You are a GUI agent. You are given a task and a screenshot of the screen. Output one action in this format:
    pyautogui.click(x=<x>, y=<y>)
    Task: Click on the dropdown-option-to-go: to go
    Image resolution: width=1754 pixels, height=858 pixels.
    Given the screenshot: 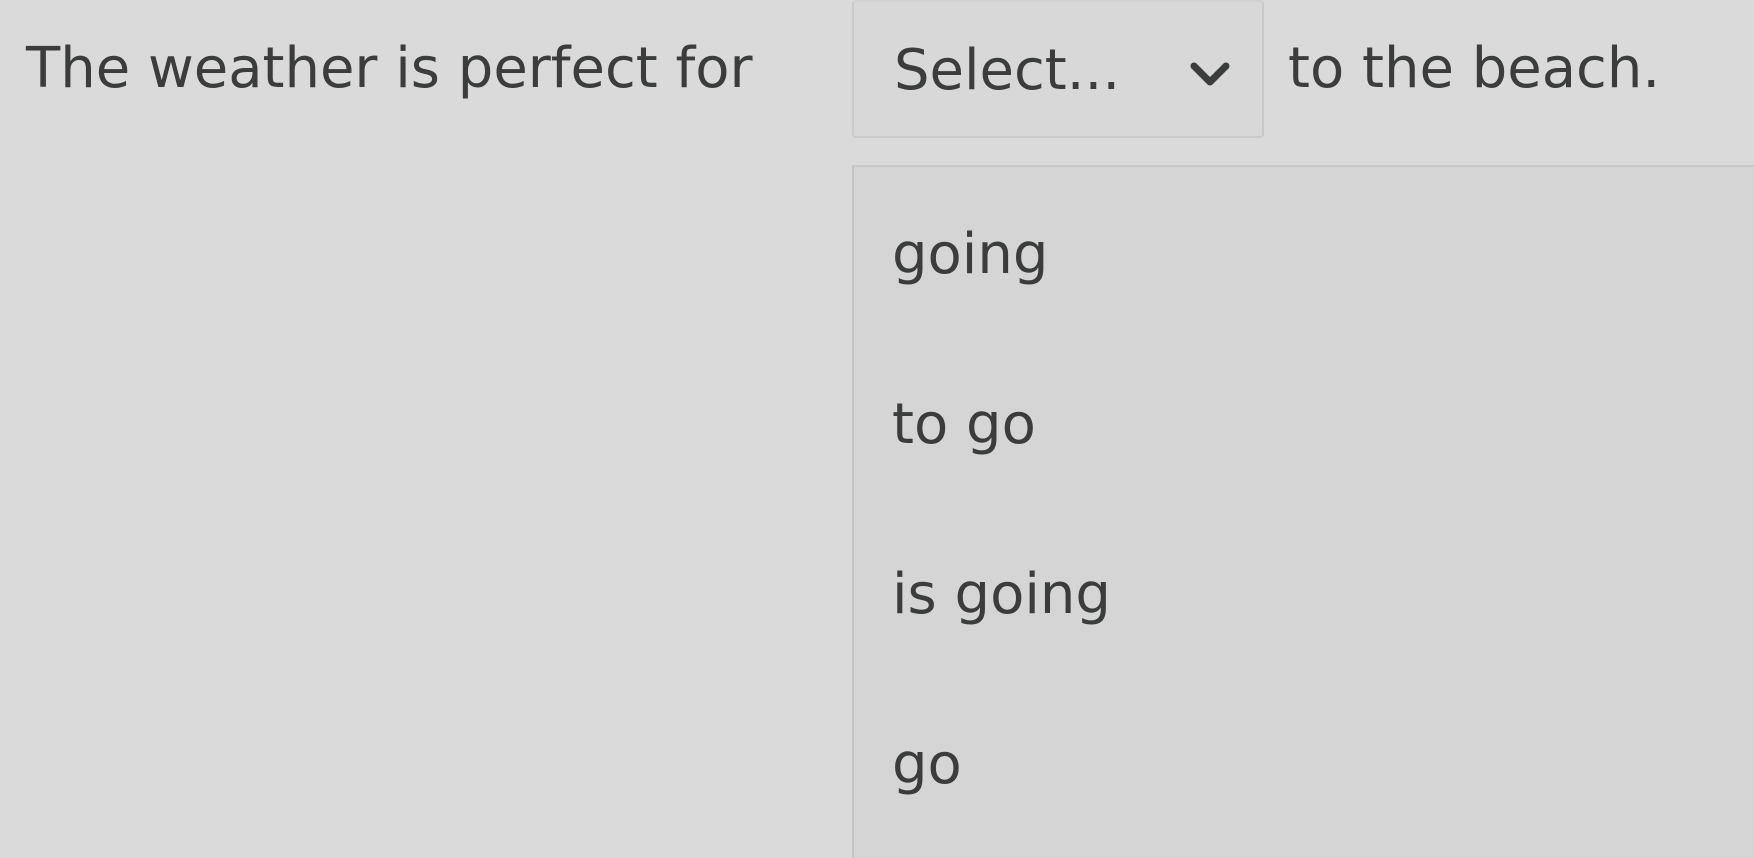 What is the action you would take?
    pyautogui.click(x=1302, y=425)
    